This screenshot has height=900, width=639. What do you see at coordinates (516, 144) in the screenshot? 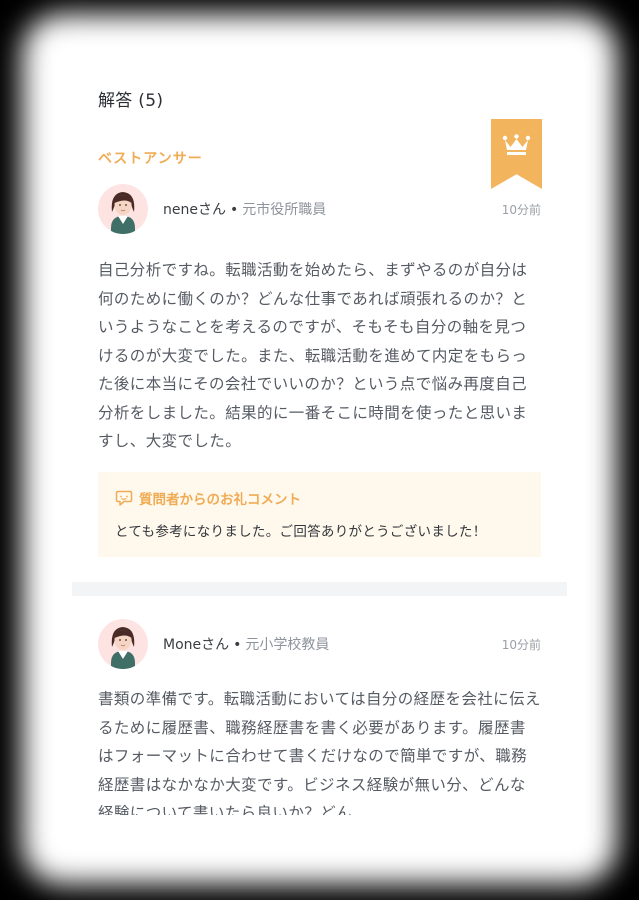
I see `crown-icon` at bounding box center [516, 144].